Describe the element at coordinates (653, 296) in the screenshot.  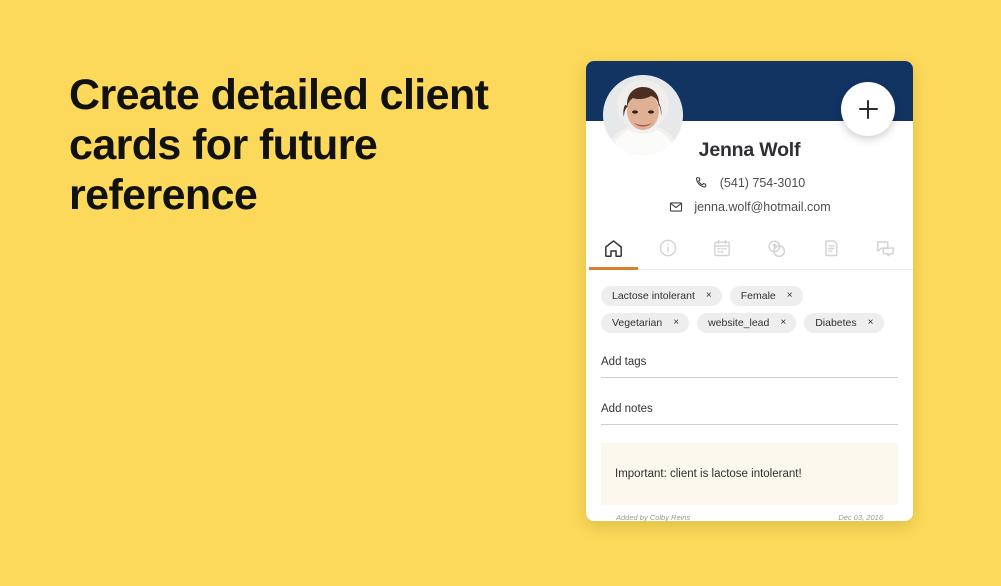
I see `tag-label: Lactose intolerant` at that location.